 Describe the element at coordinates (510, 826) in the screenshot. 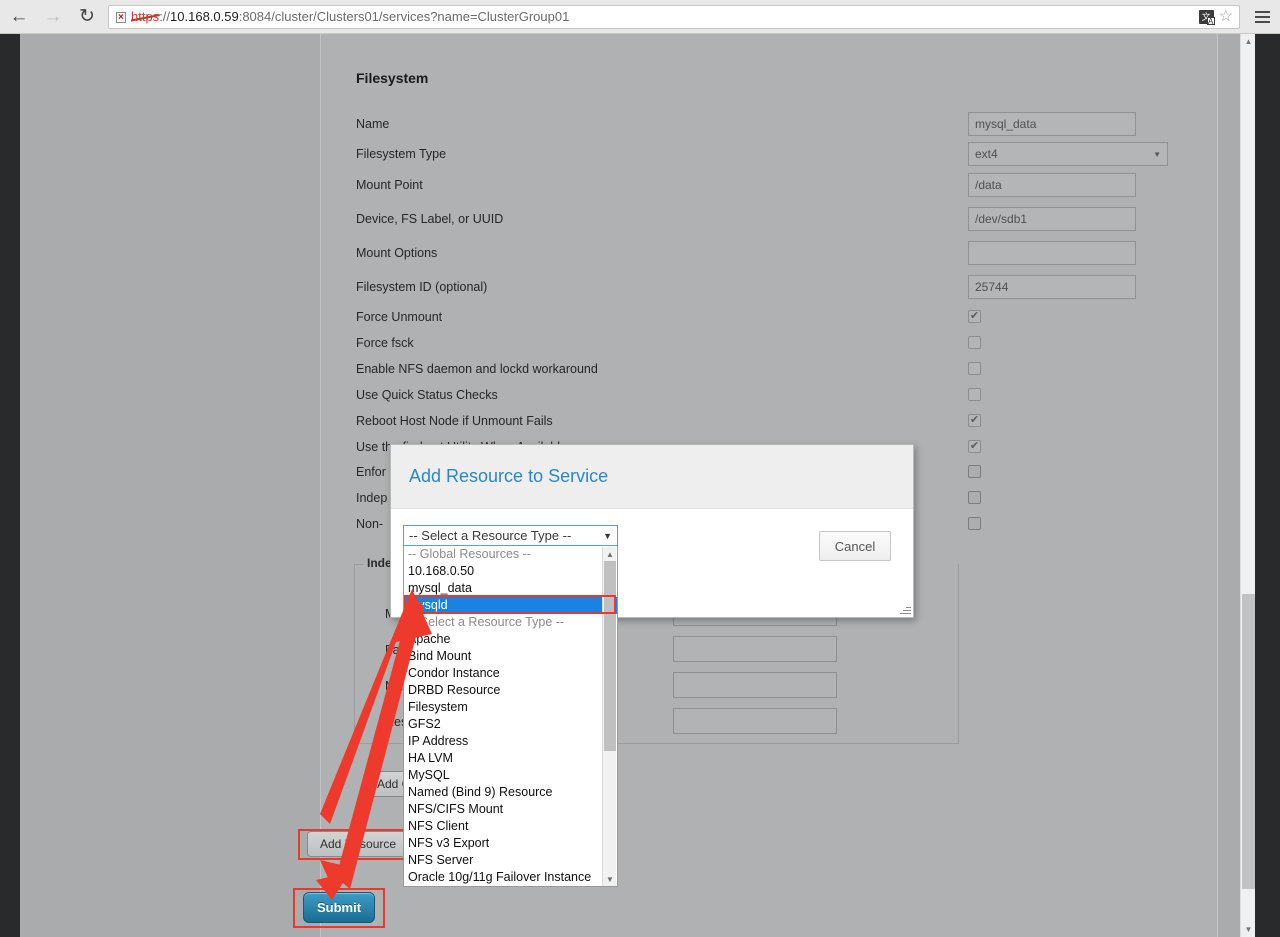

I see `option-item: NFS Client` at that location.